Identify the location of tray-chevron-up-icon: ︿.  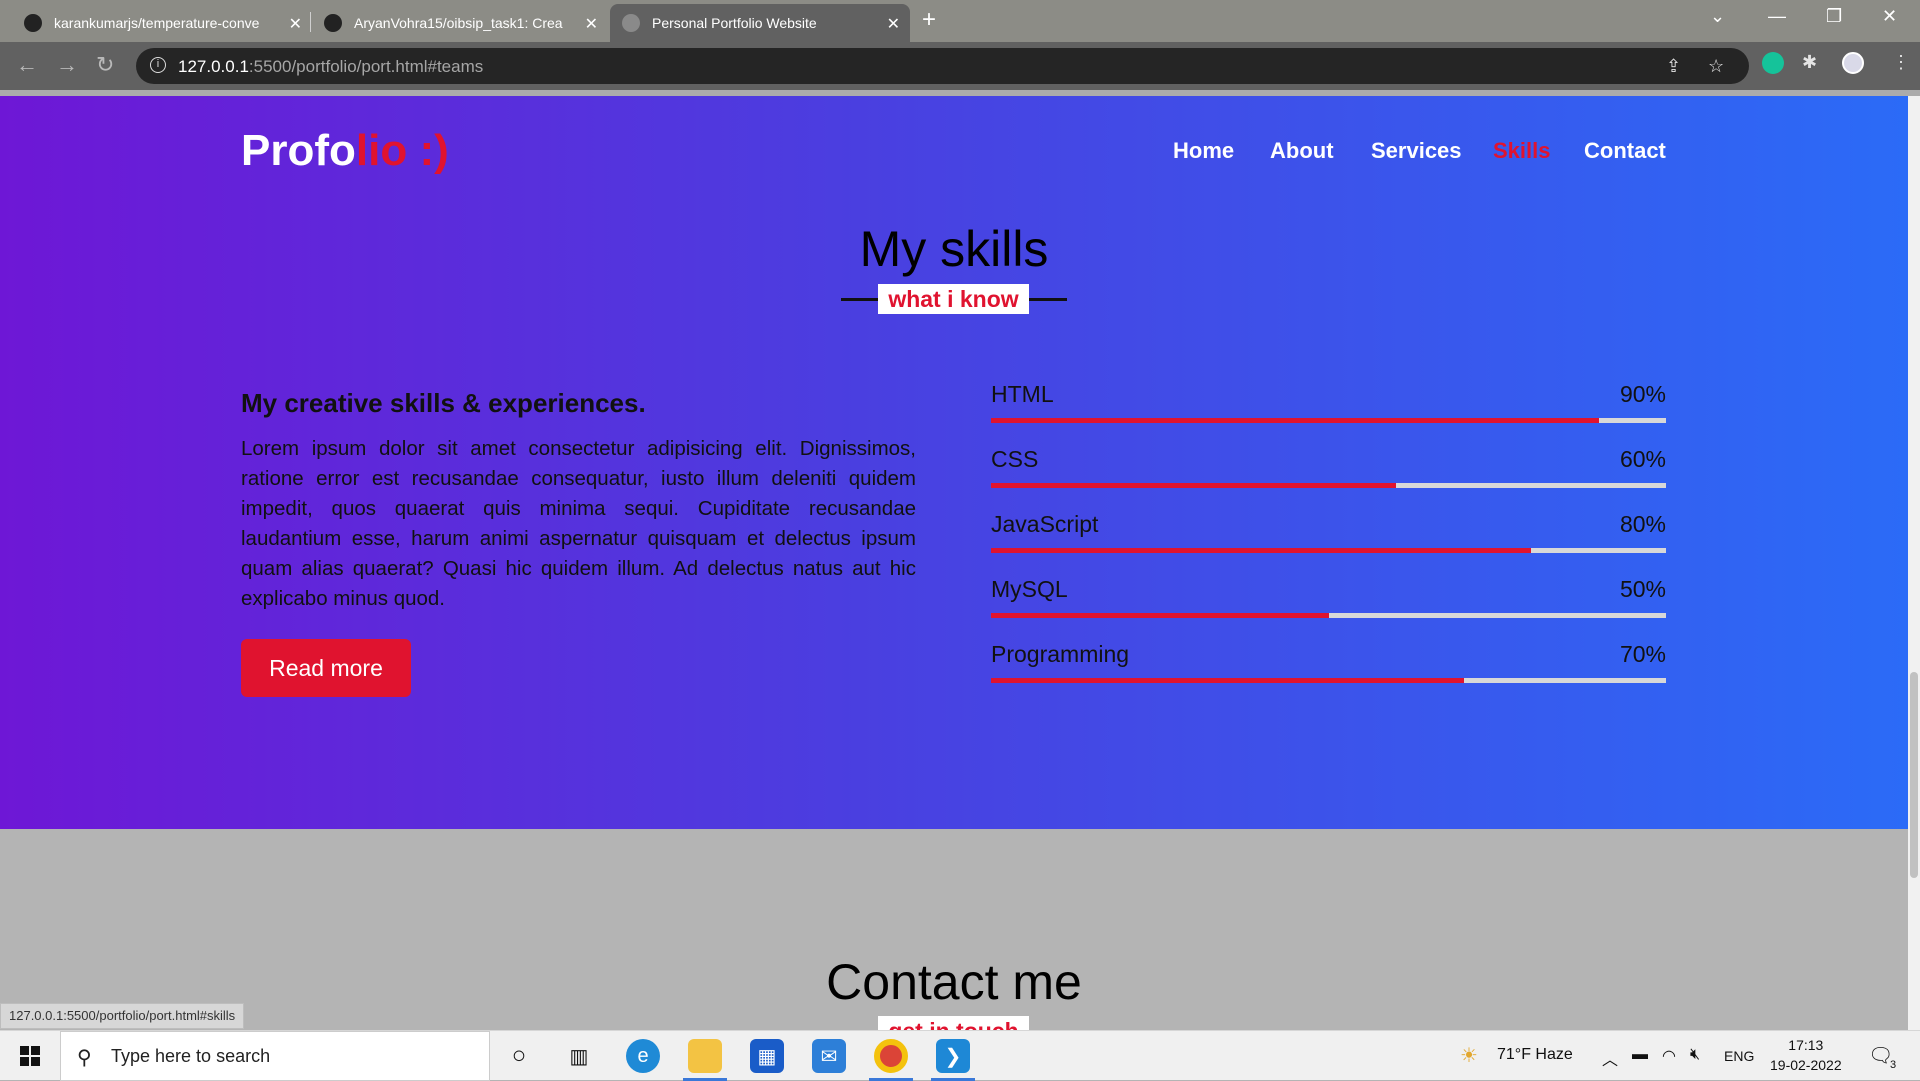
(1610, 1058).